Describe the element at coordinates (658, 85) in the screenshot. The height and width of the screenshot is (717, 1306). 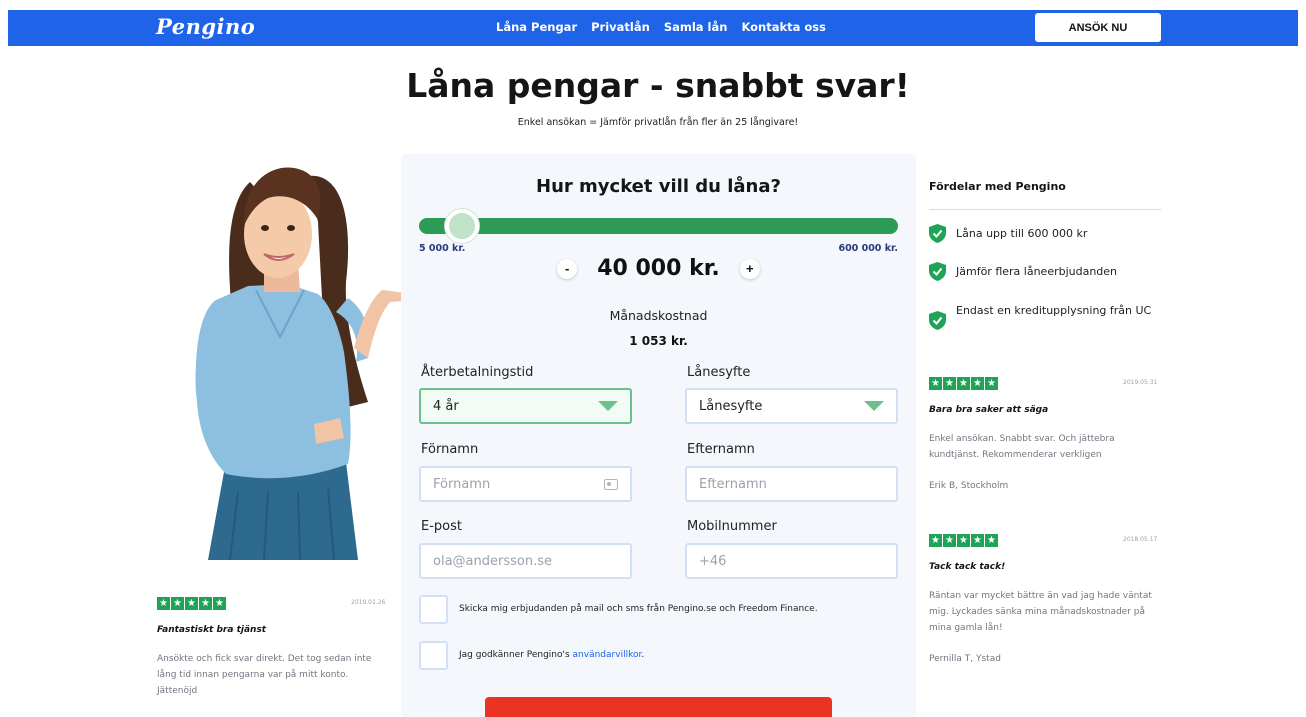
I see `page-title: Låna pengar - snabbt svar!` at that location.